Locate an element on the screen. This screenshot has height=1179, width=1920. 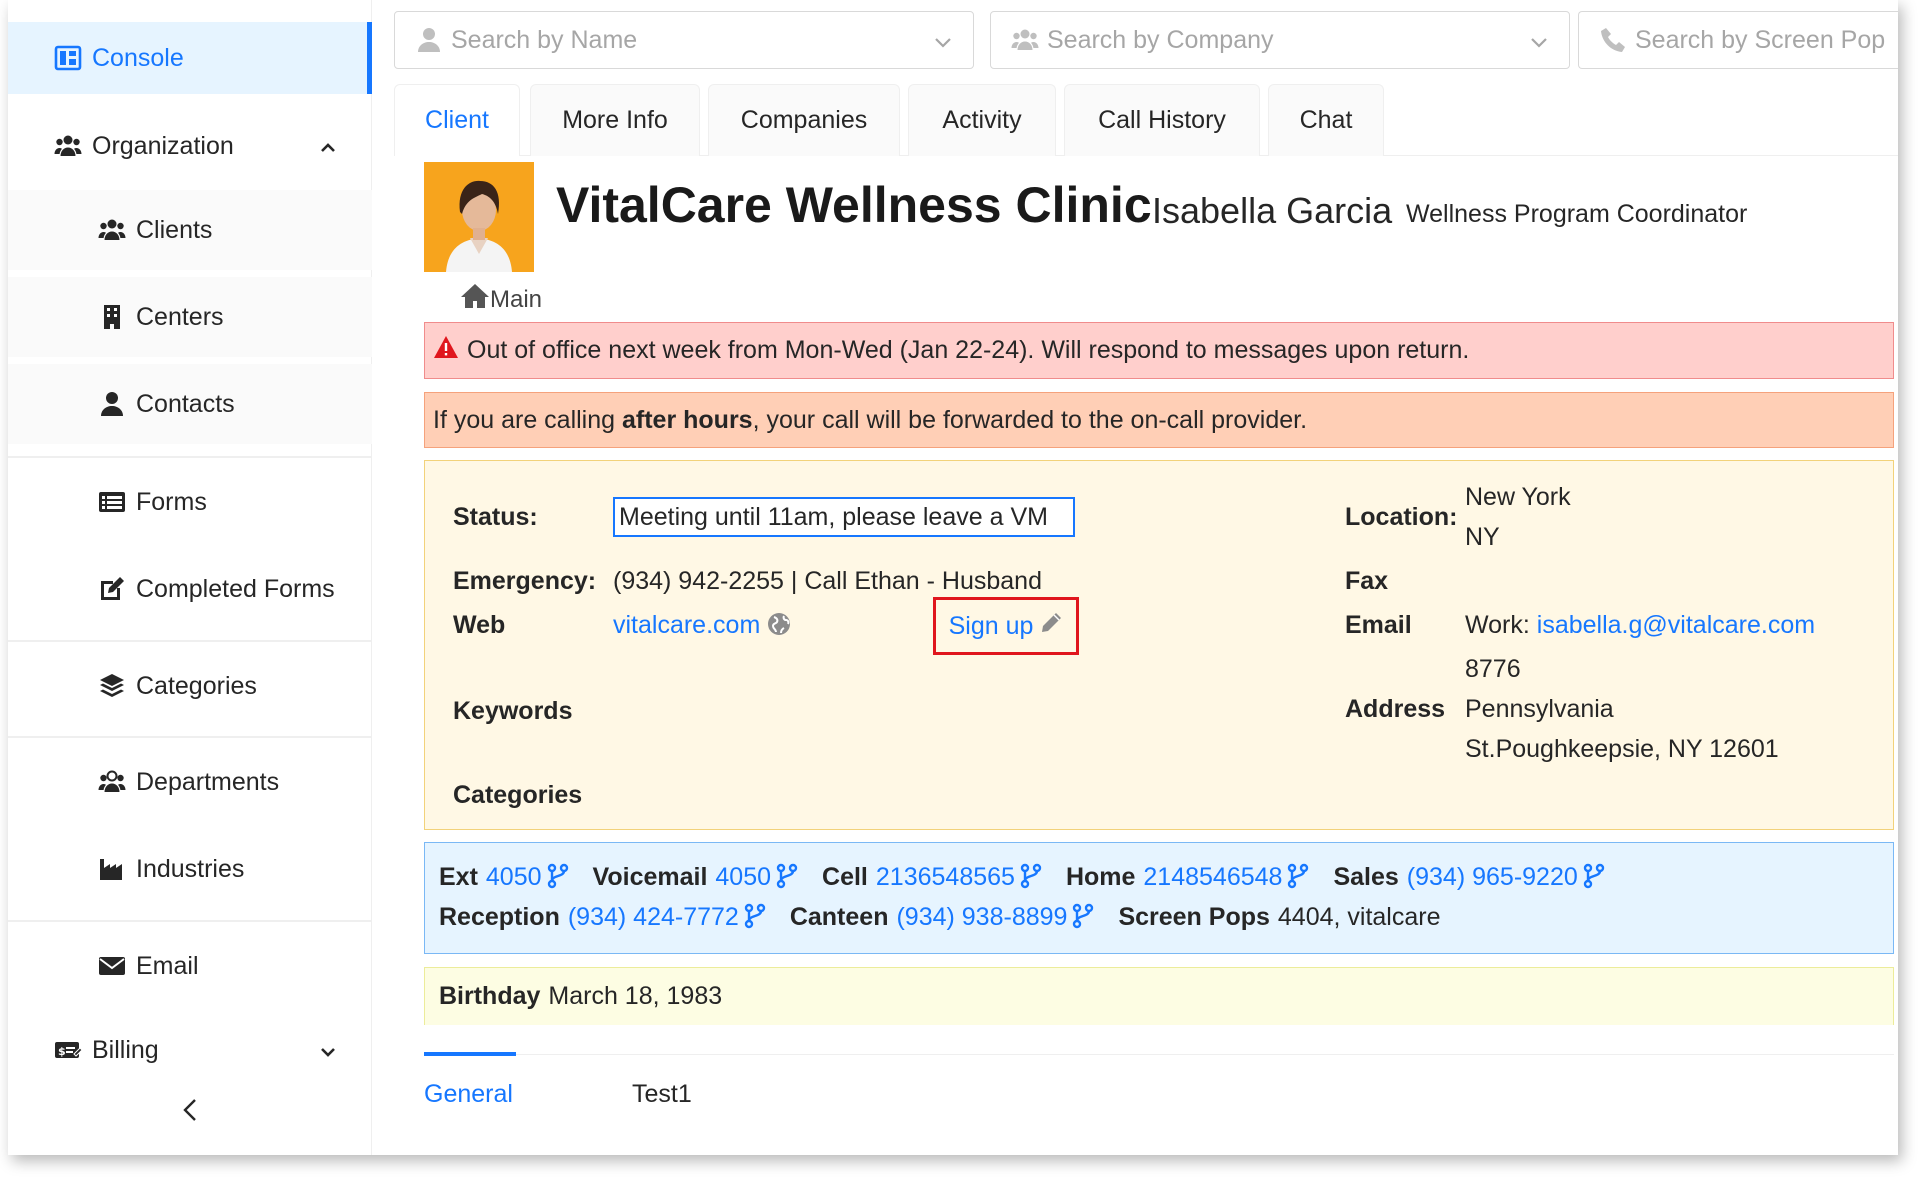
tab-label: More Info is located at coordinates (615, 120).